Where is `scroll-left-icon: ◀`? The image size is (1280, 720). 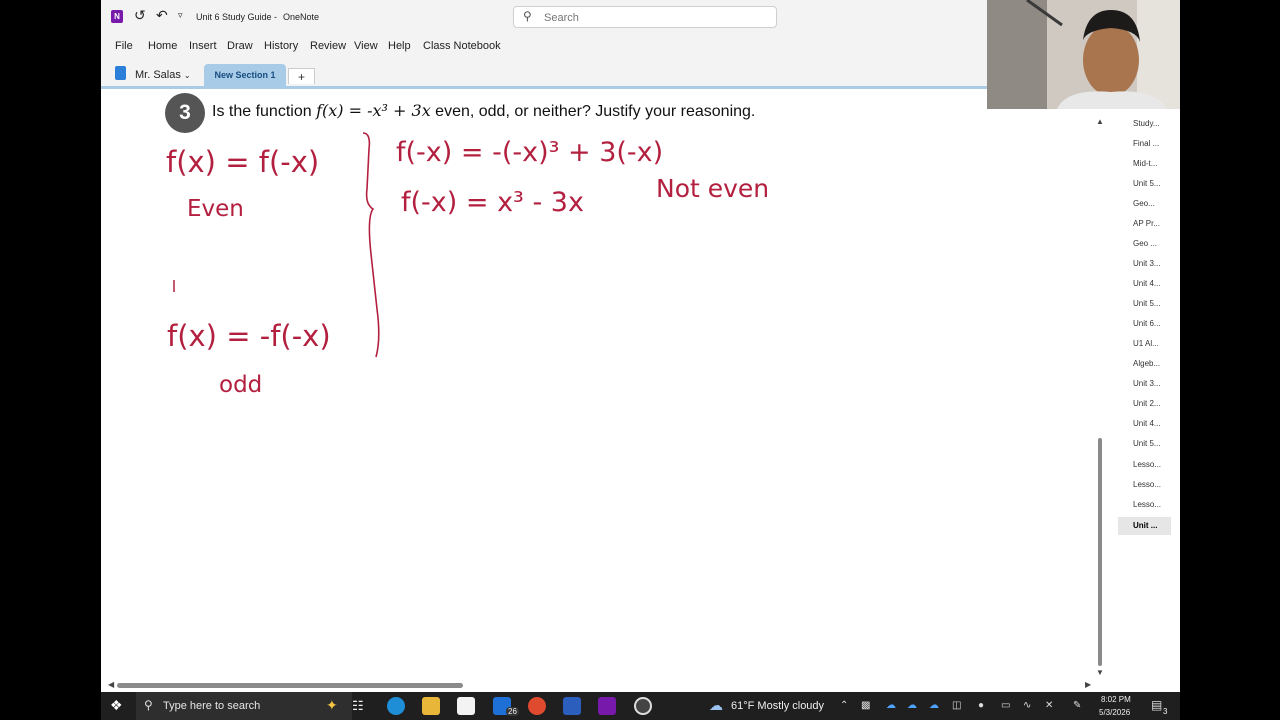
scroll-left-icon: ◀ is located at coordinates (111, 684).